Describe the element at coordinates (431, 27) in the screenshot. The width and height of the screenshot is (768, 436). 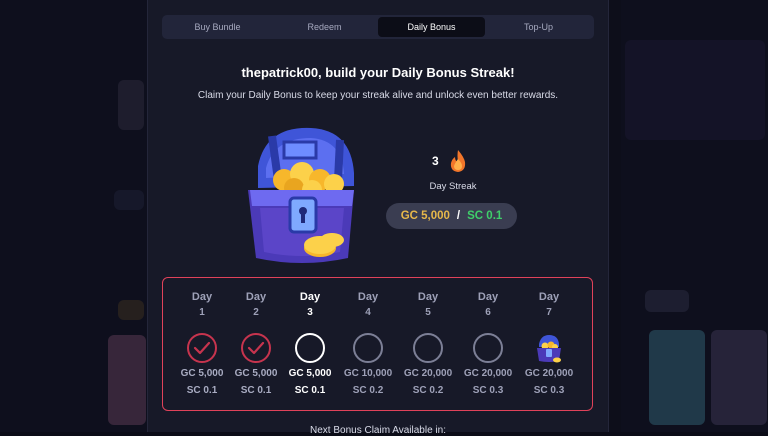
I see `tab-daily-bonus: Daily Bonus` at that location.